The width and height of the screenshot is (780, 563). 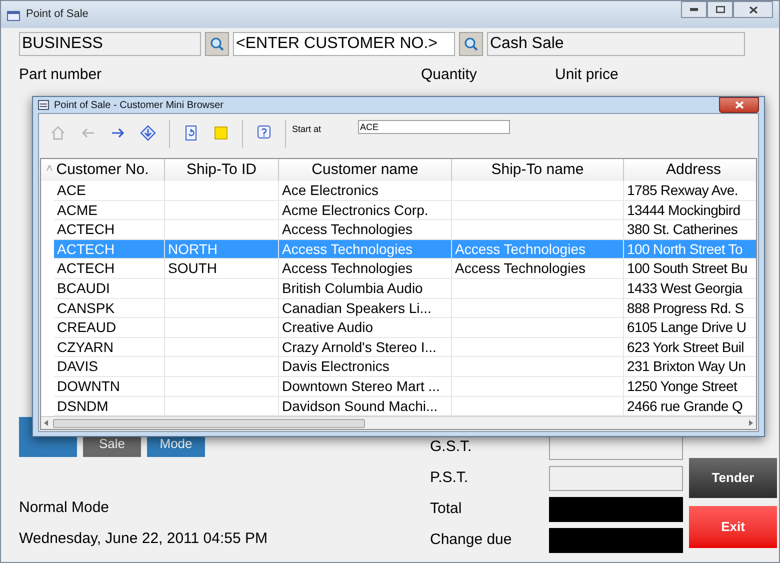 I want to click on dialog-title: Point of Sale - Customer Mini Browser, so click(x=139, y=105).